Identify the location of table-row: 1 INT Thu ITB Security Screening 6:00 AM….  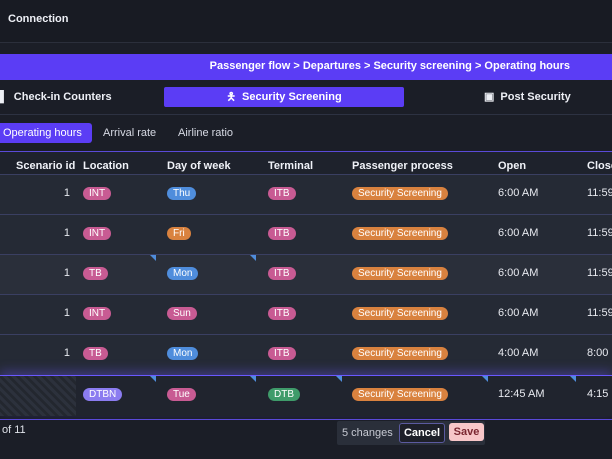
(306, 194).